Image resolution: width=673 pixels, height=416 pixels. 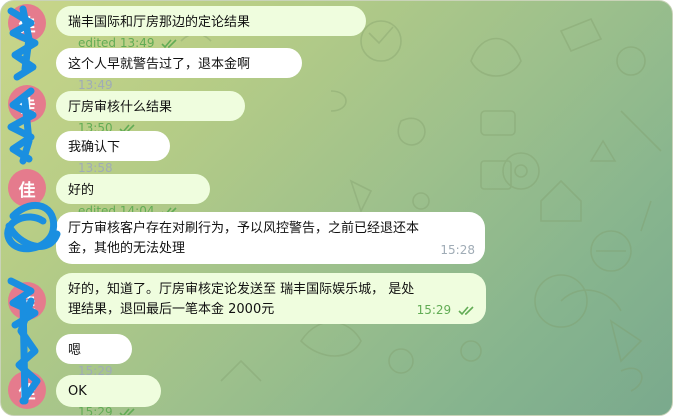 What do you see at coordinates (159, 22) in the screenshot?
I see `message-text: 瑞丰国际和厅房那边的定论结果` at bounding box center [159, 22].